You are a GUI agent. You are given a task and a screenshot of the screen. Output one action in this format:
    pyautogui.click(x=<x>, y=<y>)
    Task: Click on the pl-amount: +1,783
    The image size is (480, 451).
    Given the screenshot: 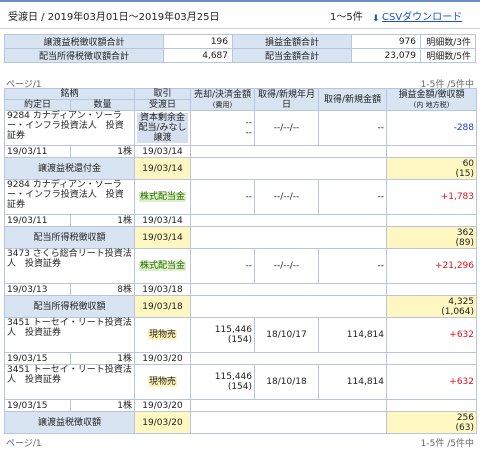 What is the action you would take?
    pyautogui.click(x=432, y=197)
    